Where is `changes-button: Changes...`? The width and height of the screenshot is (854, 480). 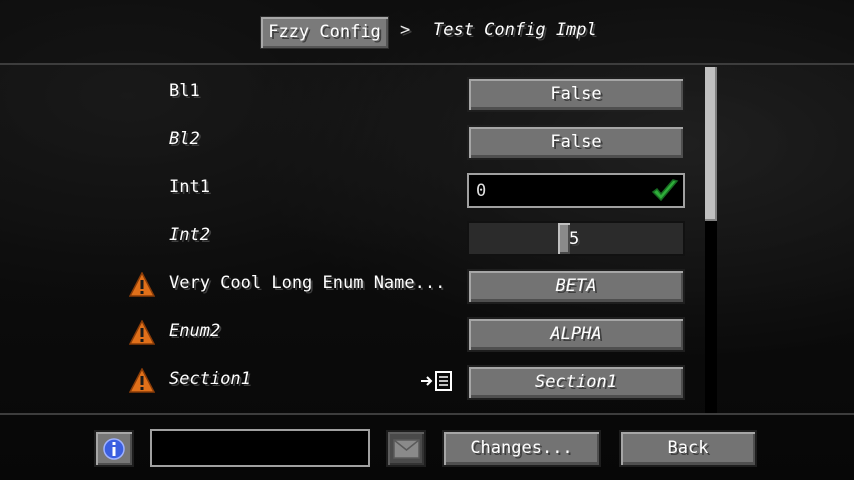 changes-button: Changes... is located at coordinates (521, 448).